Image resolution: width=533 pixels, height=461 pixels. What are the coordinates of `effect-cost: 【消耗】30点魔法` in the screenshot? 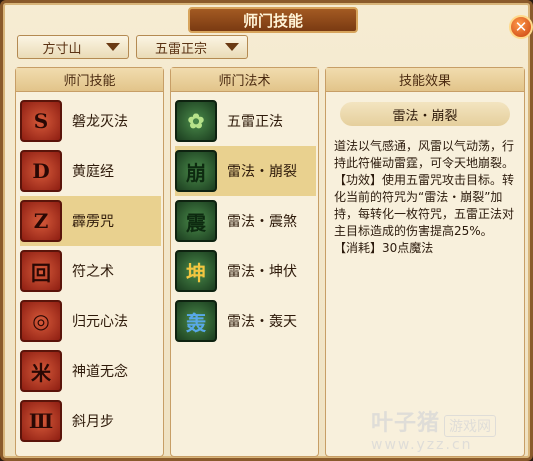 It's located at (384, 248).